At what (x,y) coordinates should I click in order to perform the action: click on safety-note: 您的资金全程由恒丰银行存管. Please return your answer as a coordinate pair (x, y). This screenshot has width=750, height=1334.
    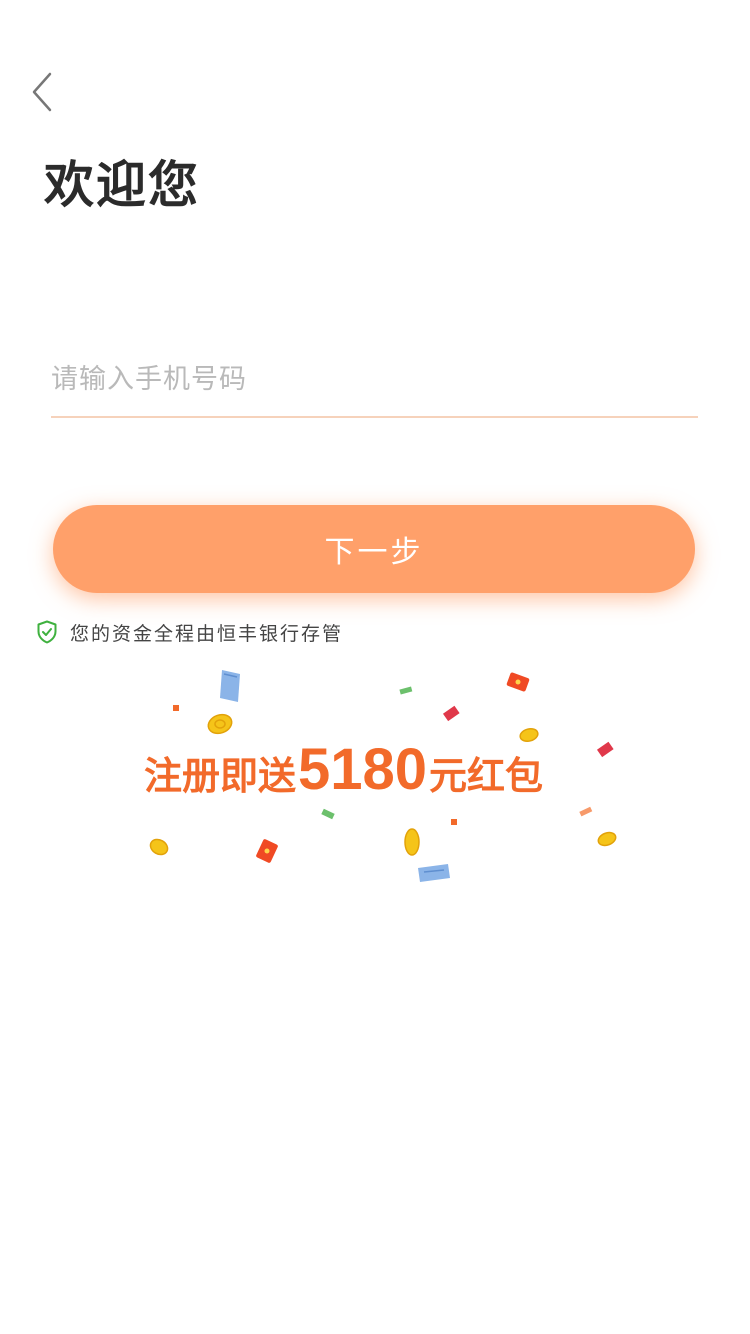
    Looking at the image, I should click on (189, 632).